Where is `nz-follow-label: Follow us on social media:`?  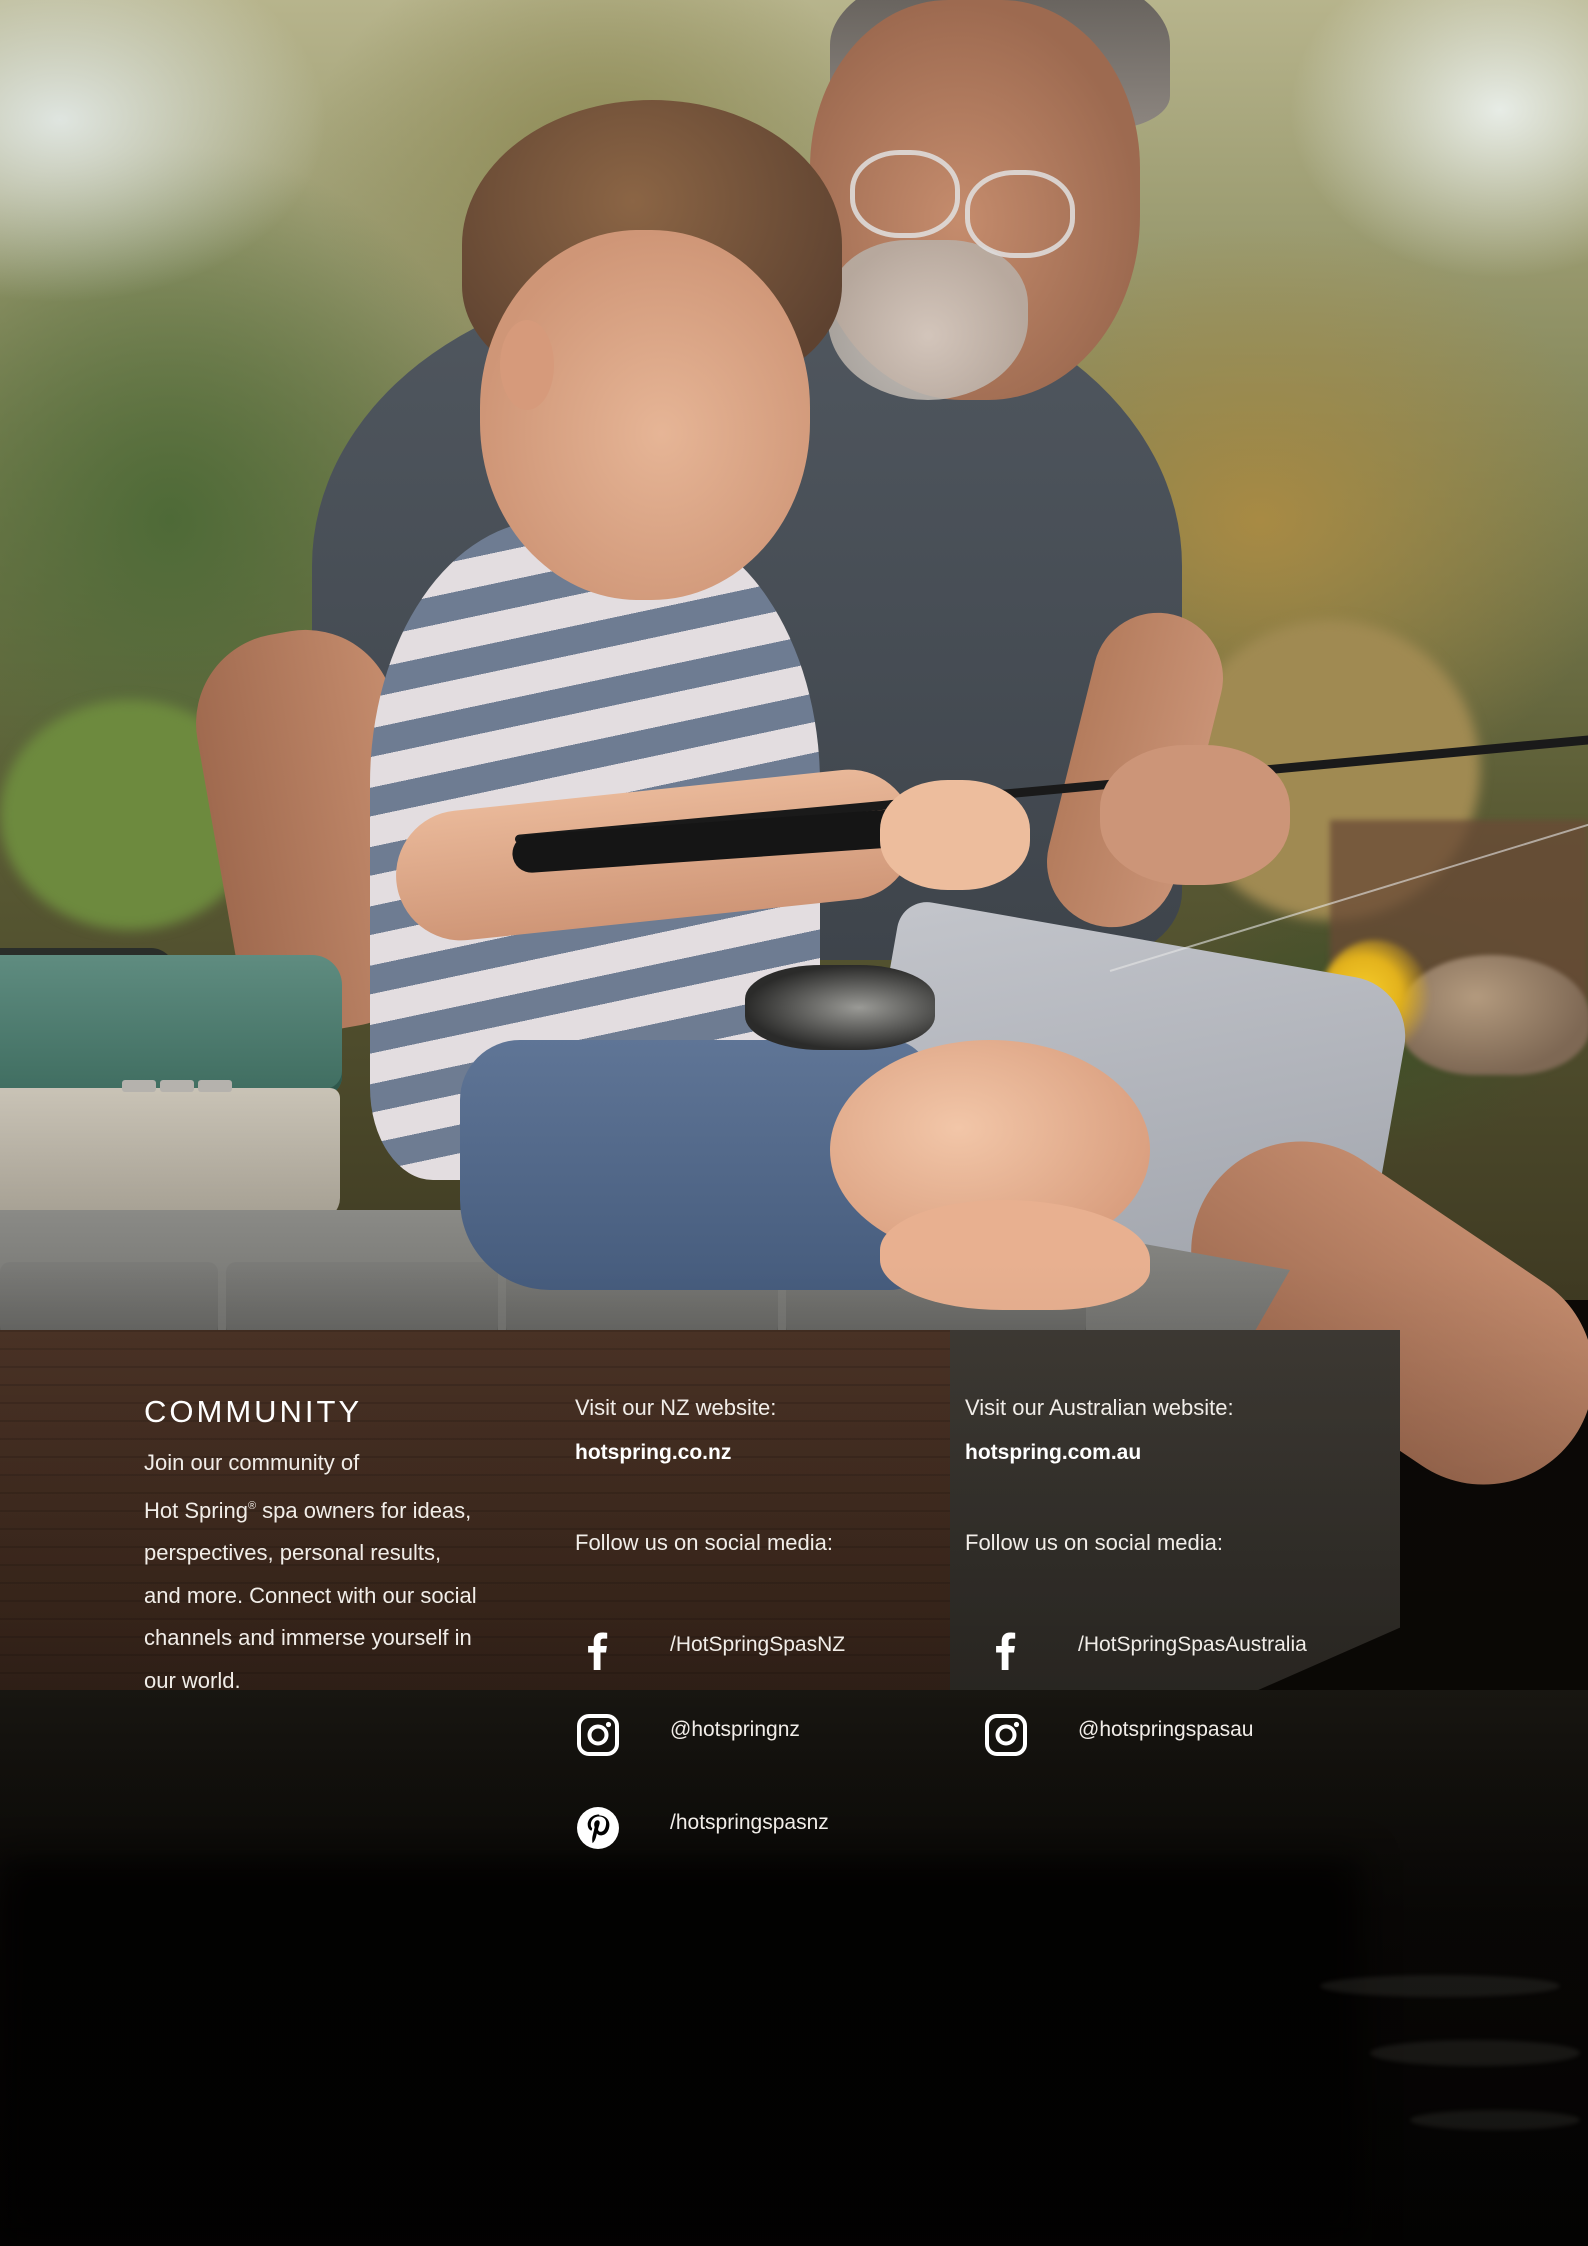 nz-follow-label: Follow us on social media: is located at coordinates (704, 1542).